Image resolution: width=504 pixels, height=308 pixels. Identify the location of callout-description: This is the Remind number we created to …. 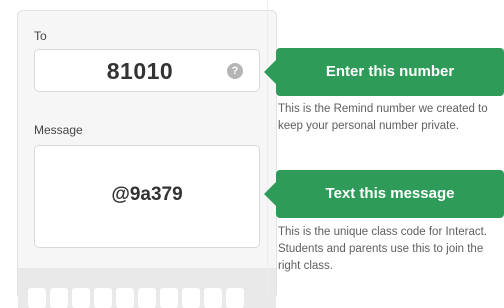
(383, 117).